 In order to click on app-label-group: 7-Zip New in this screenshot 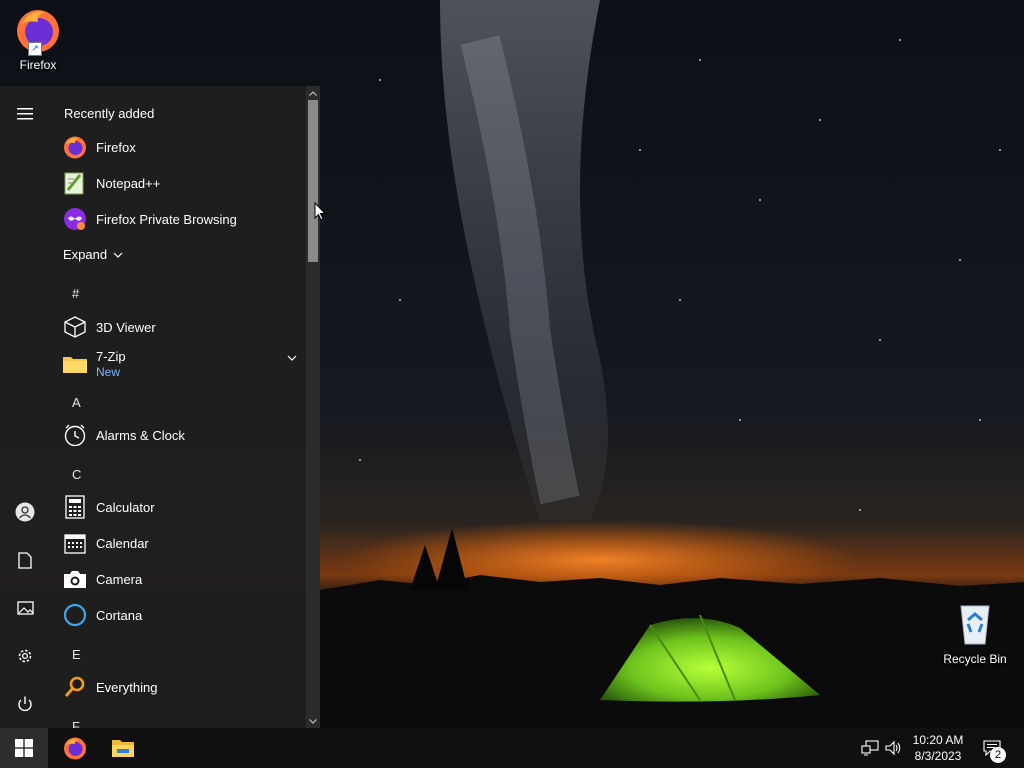, I will do `click(111, 364)`.